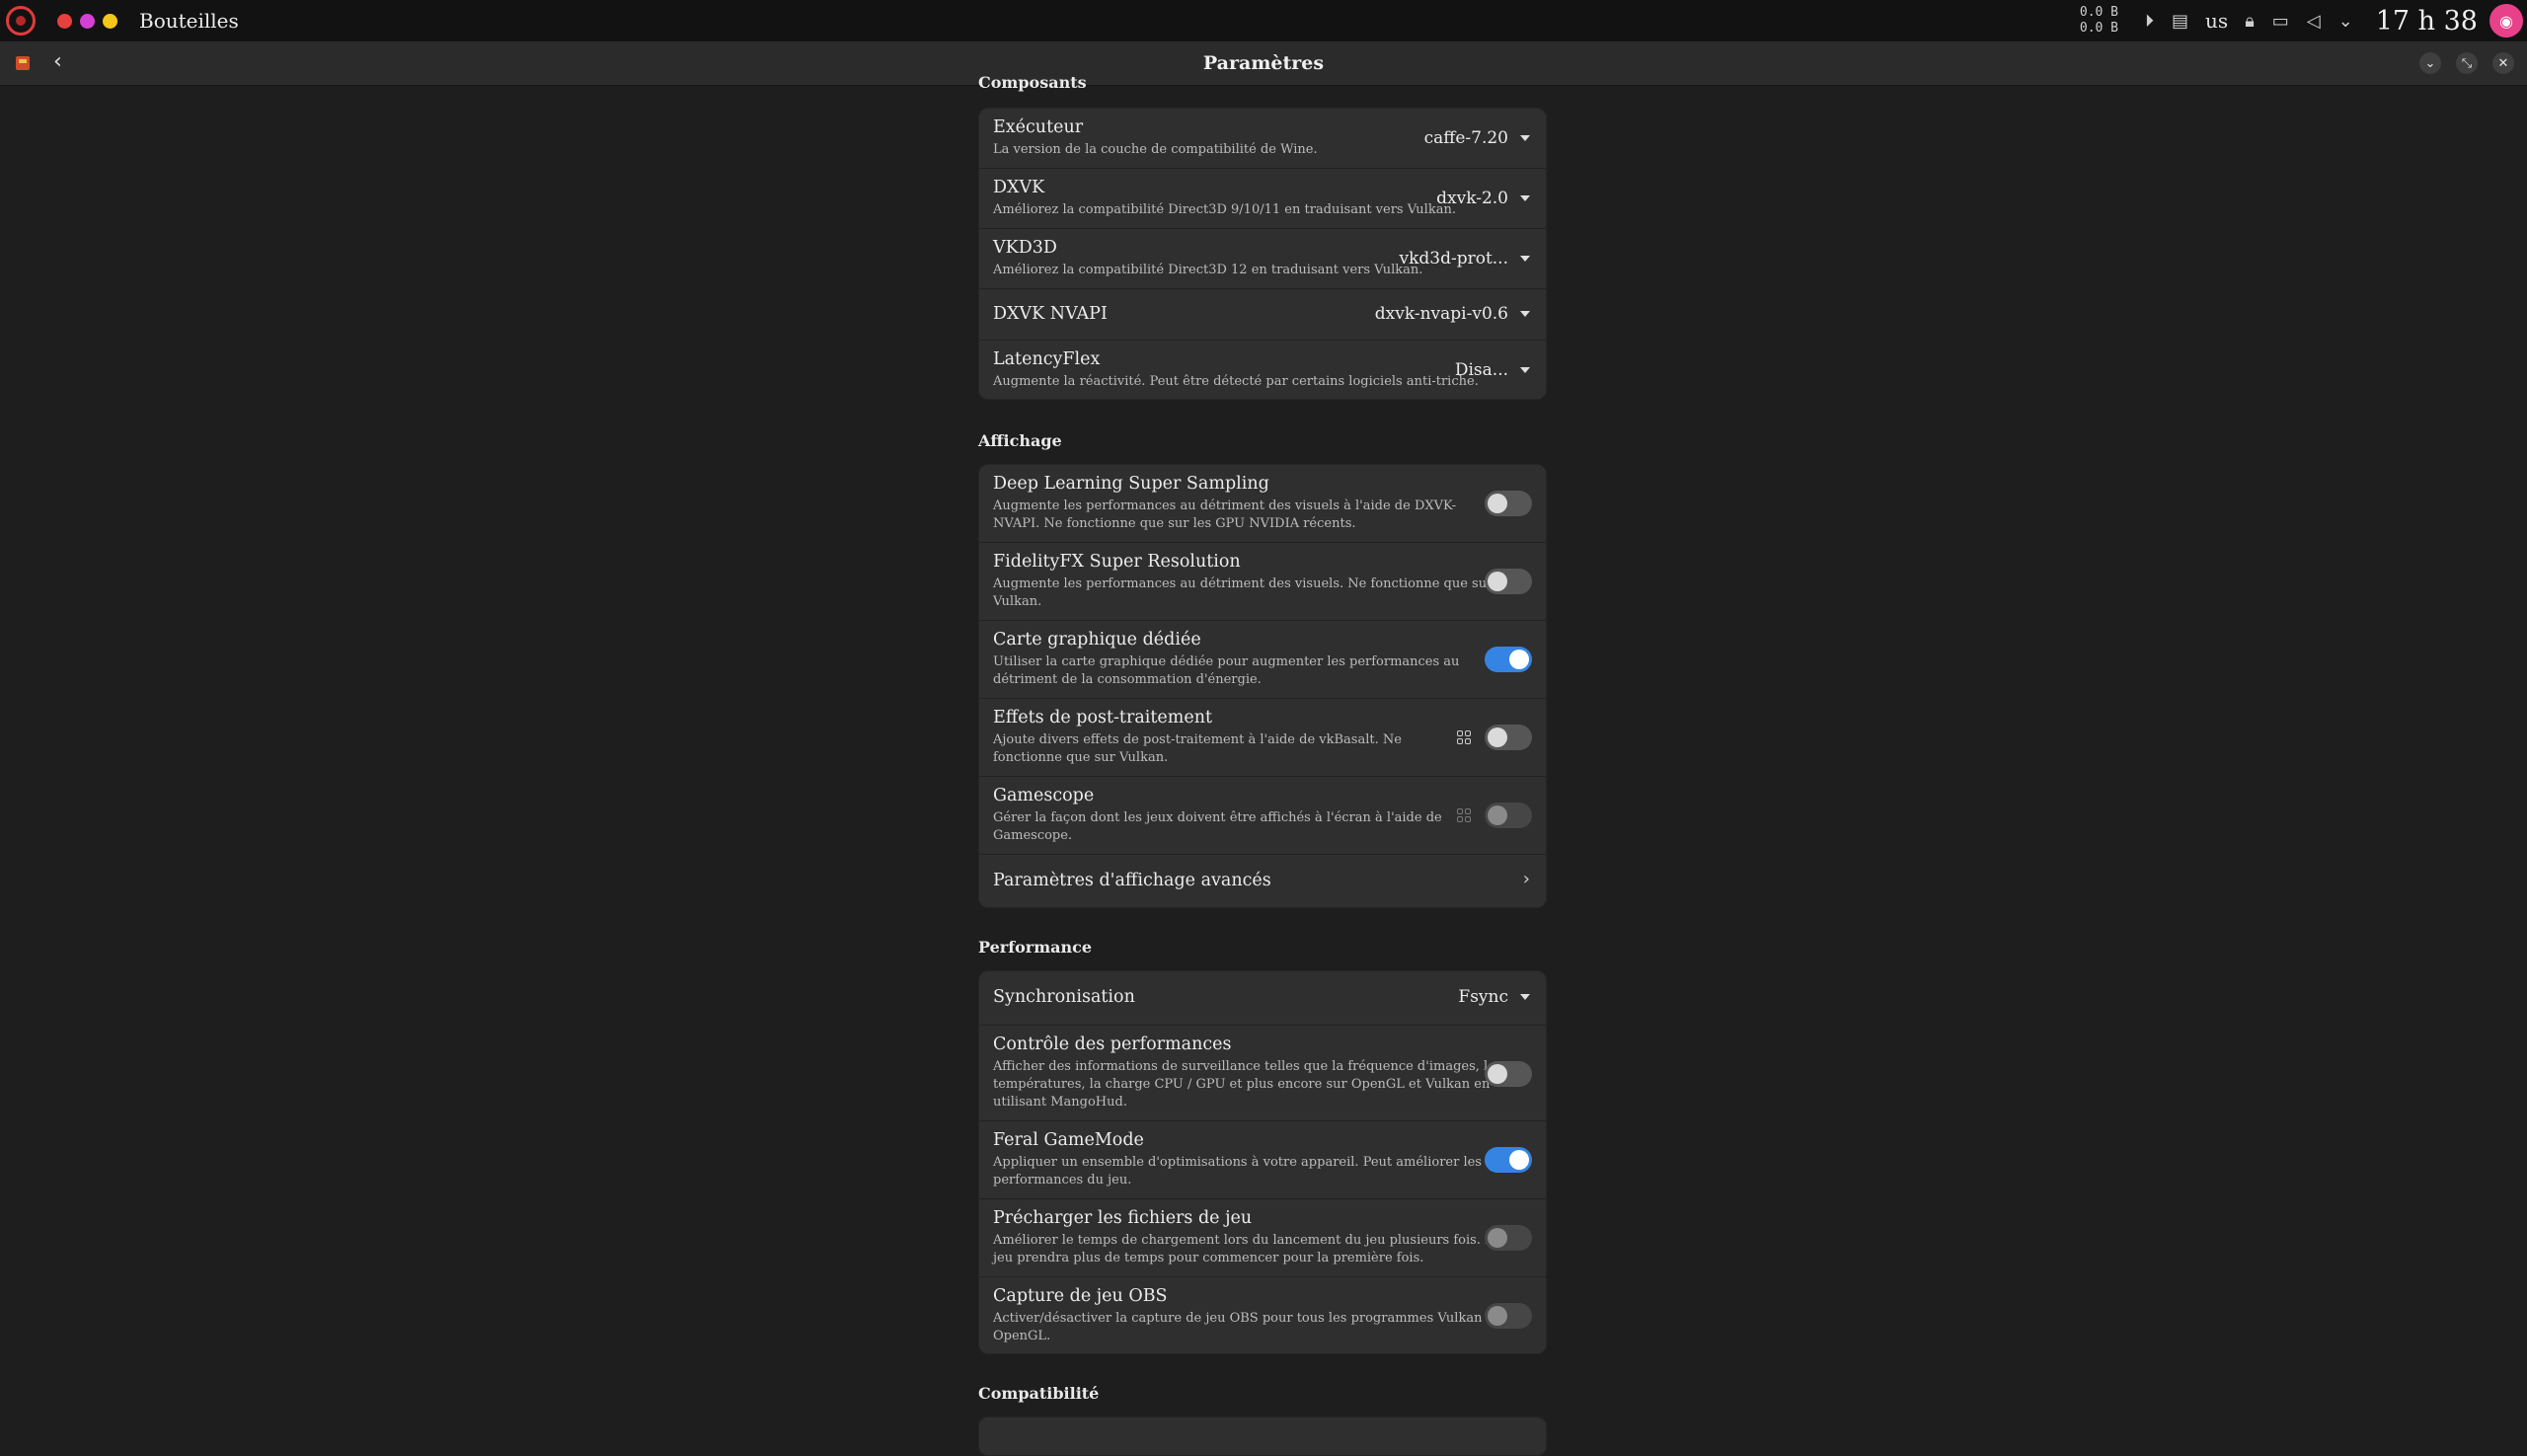 This screenshot has width=2527, height=1456. I want to click on keyboard-layout: us, so click(2216, 21).